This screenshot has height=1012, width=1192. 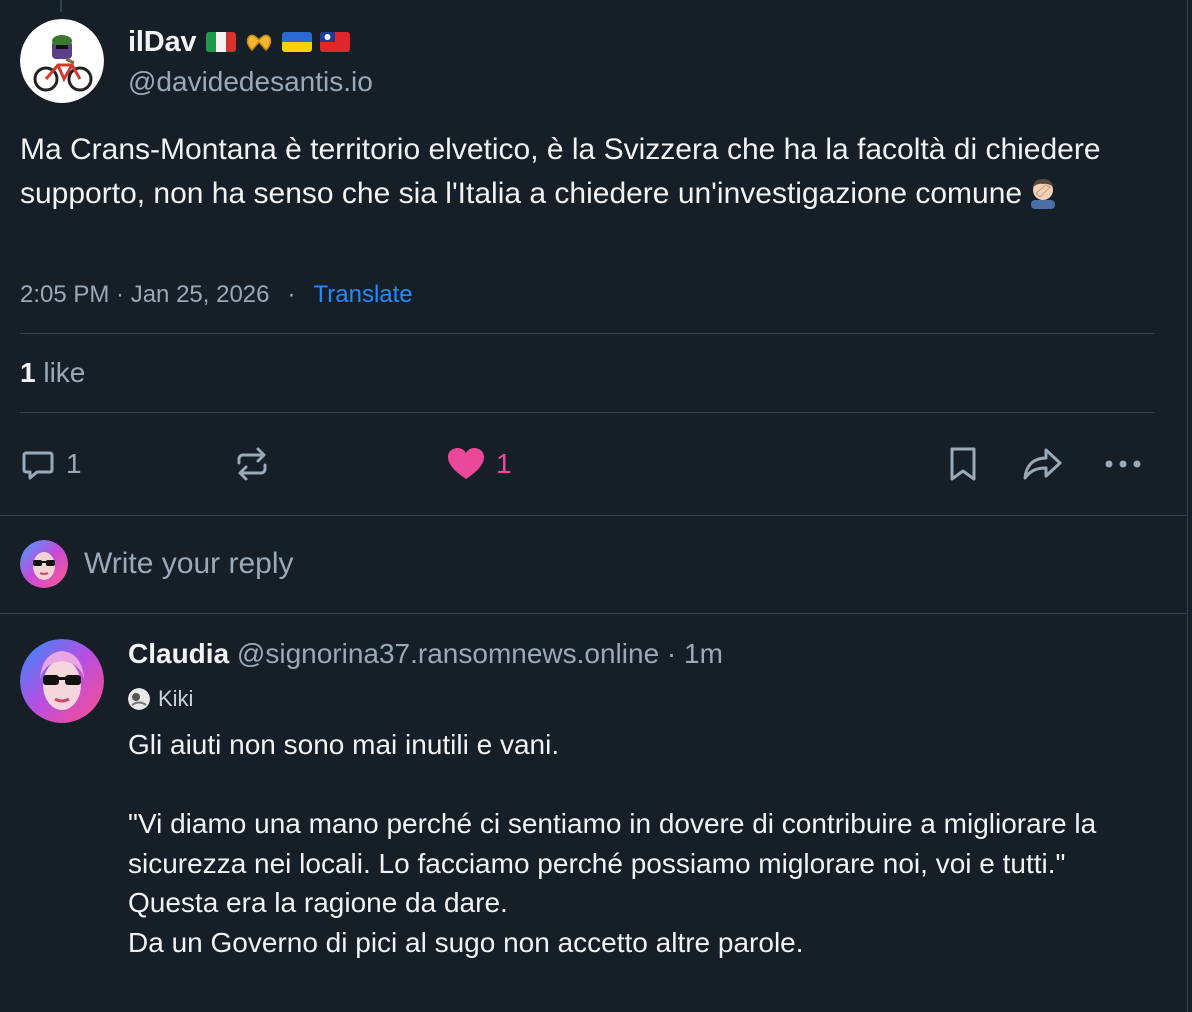 What do you see at coordinates (145, 294) in the screenshot?
I see `post-timestamp: 2:05 PM · Jan 25, 2026` at bounding box center [145, 294].